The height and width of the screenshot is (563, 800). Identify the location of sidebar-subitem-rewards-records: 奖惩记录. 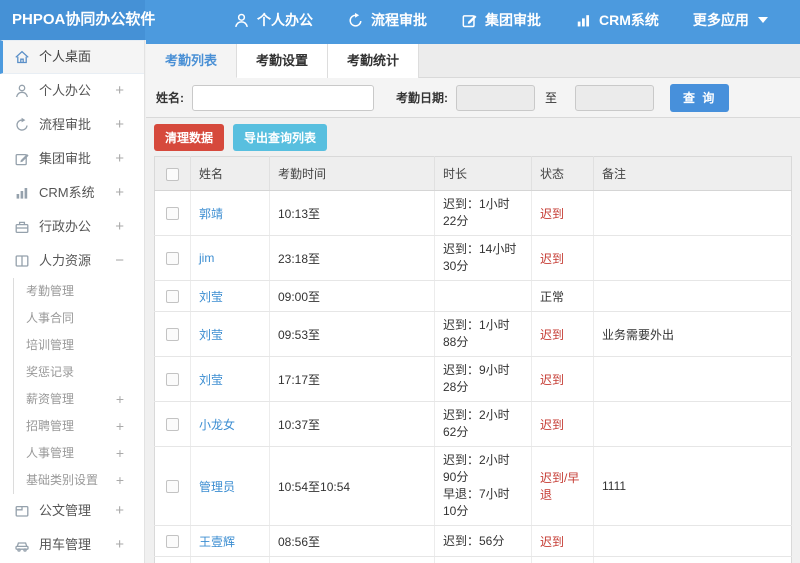
(79, 372).